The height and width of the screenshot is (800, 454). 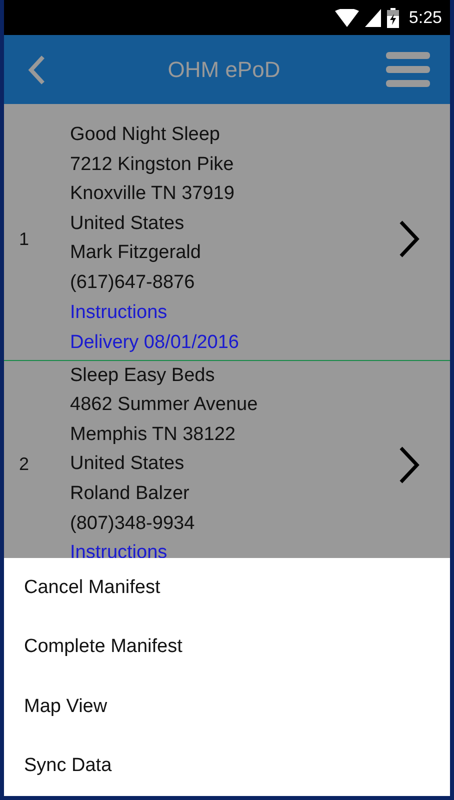 What do you see at coordinates (135, 253) in the screenshot?
I see `address-line: Mark Fitzgerald` at bounding box center [135, 253].